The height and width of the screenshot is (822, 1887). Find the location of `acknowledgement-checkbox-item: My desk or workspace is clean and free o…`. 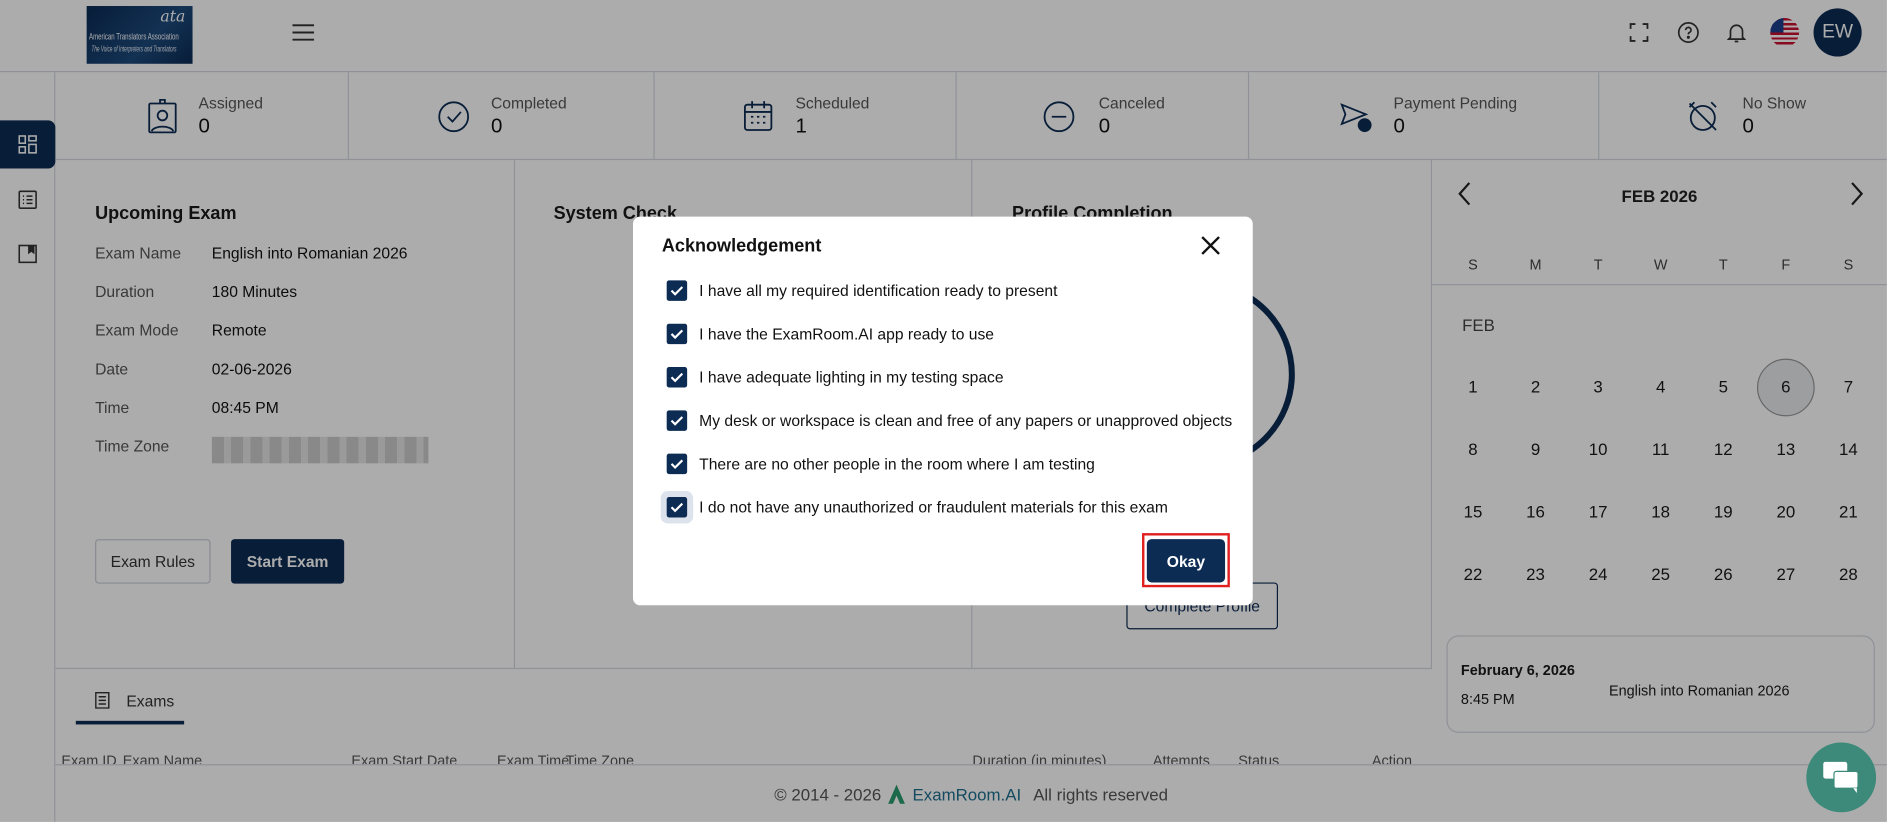

acknowledgement-checkbox-item: My desk or workspace is clean and free o… is located at coordinates (949, 420).